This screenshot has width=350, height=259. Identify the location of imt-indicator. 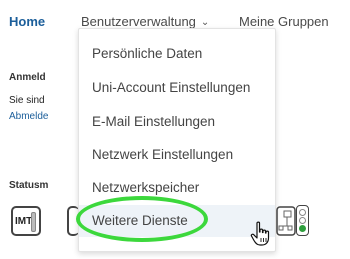
(33, 222).